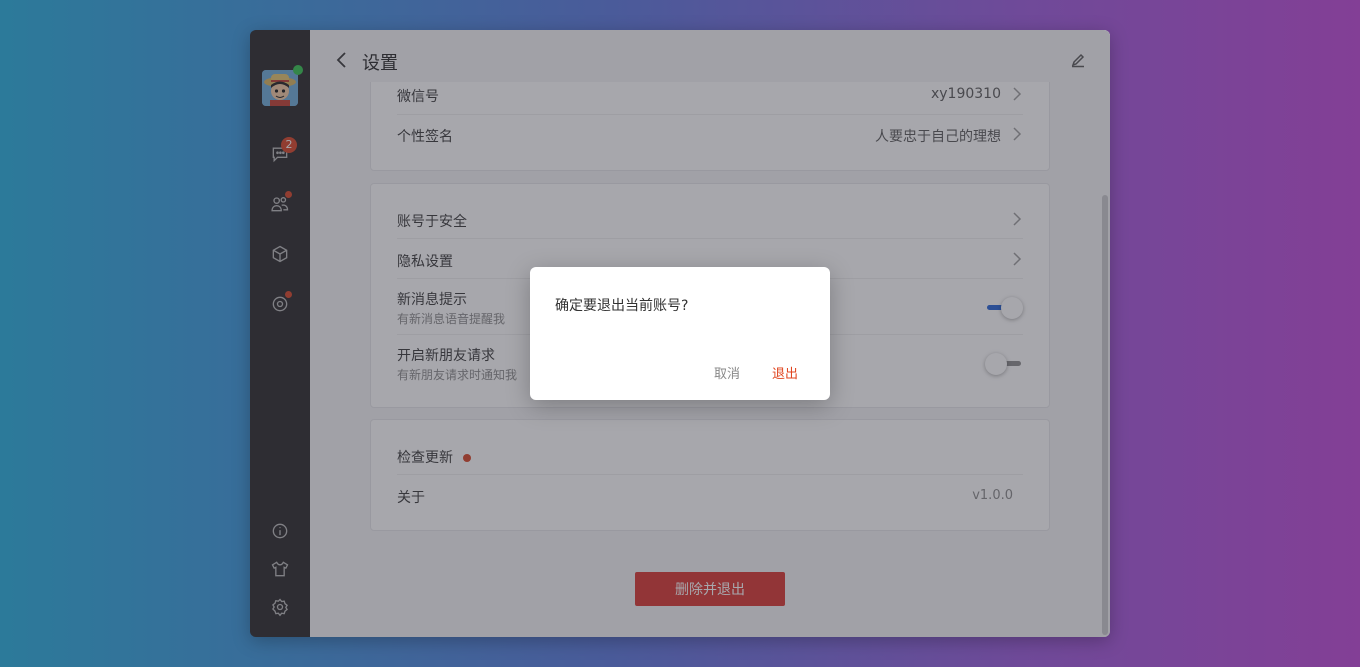 Image resolution: width=1360 pixels, height=667 pixels. I want to click on cancel-button: 取消, so click(727, 372).